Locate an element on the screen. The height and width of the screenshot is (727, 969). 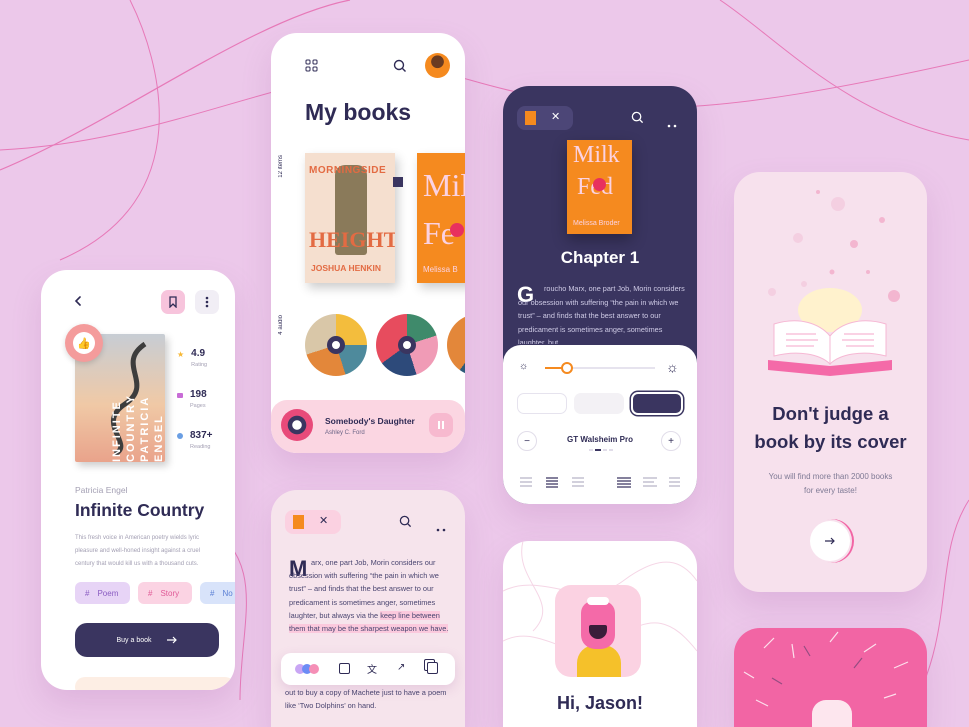
theme-dark-option is located at coordinates (657, 403).